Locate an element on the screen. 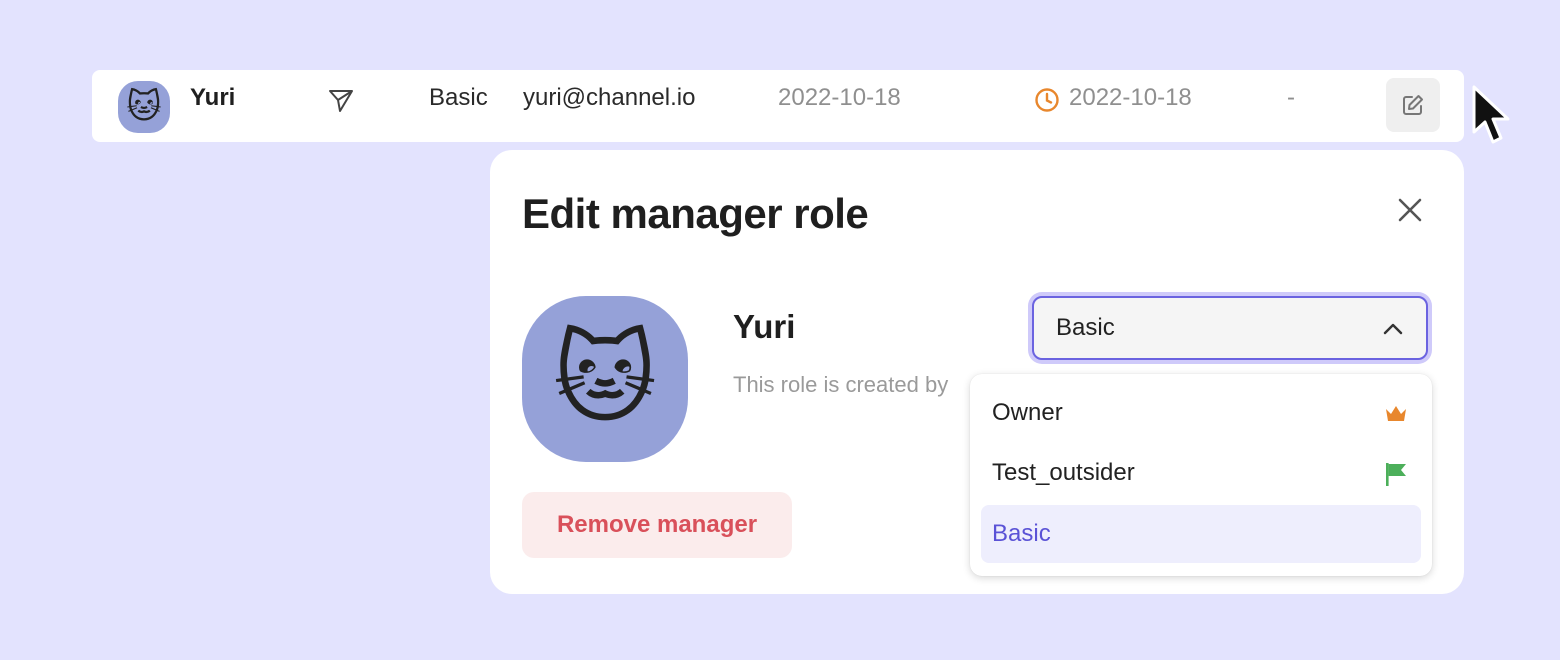  close-icon is located at coordinates (1410, 210).